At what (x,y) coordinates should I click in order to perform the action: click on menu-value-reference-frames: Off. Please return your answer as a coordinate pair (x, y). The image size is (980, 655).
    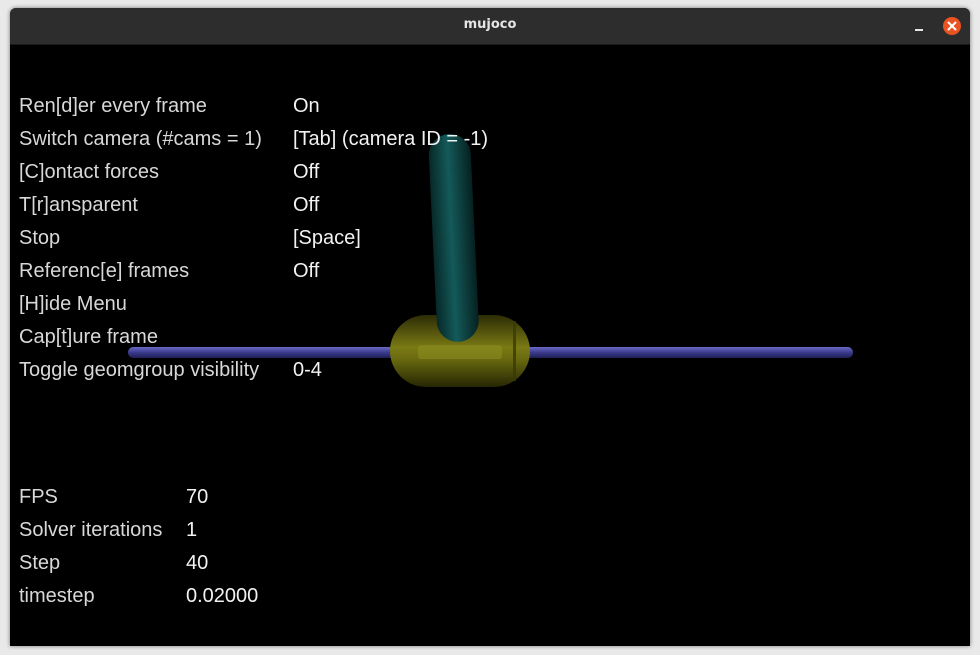
    Looking at the image, I should click on (306, 271).